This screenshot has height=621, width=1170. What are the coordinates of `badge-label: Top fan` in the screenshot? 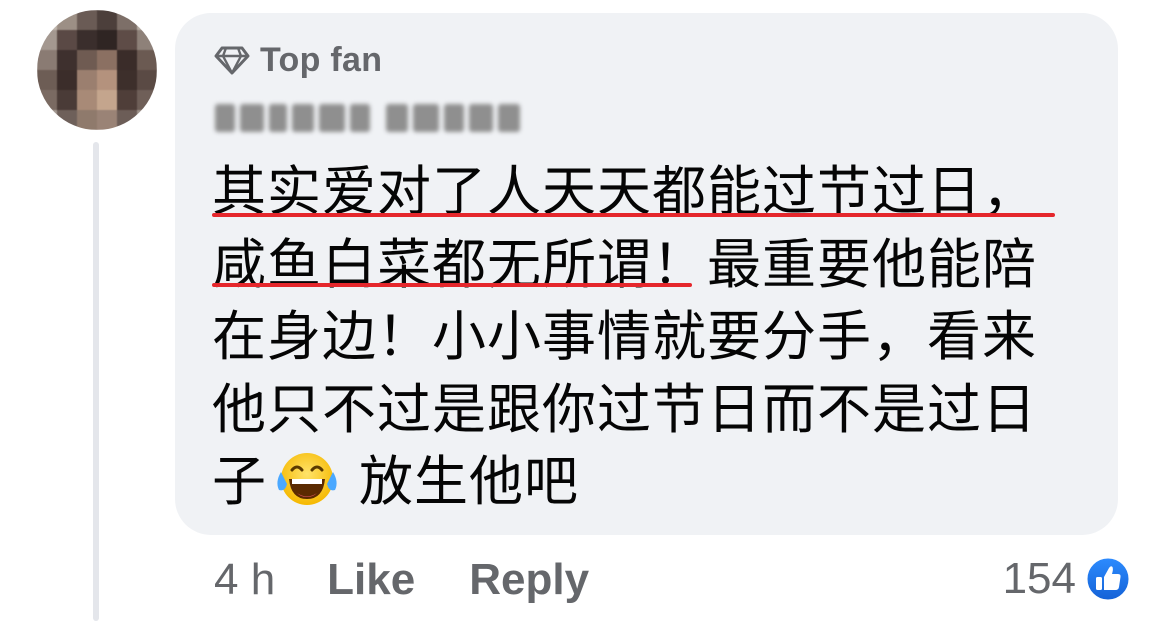 It's located at (321, 59).